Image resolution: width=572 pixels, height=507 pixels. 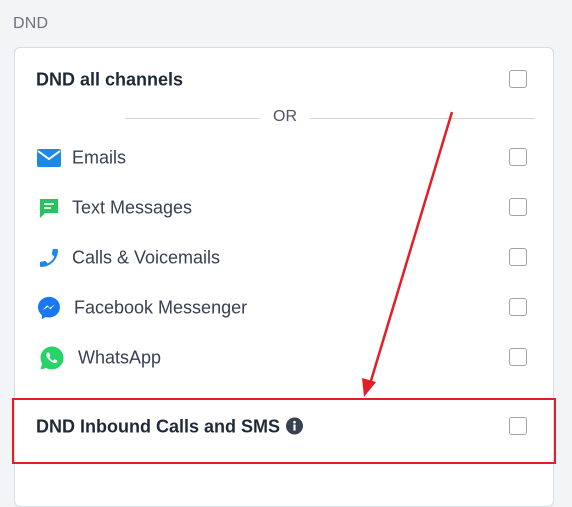 What do you see at coordinates (284, 258) in the screenshot?
I see `channel-row-calls: Calls & Voicemails` at bounding box center [284, 258].